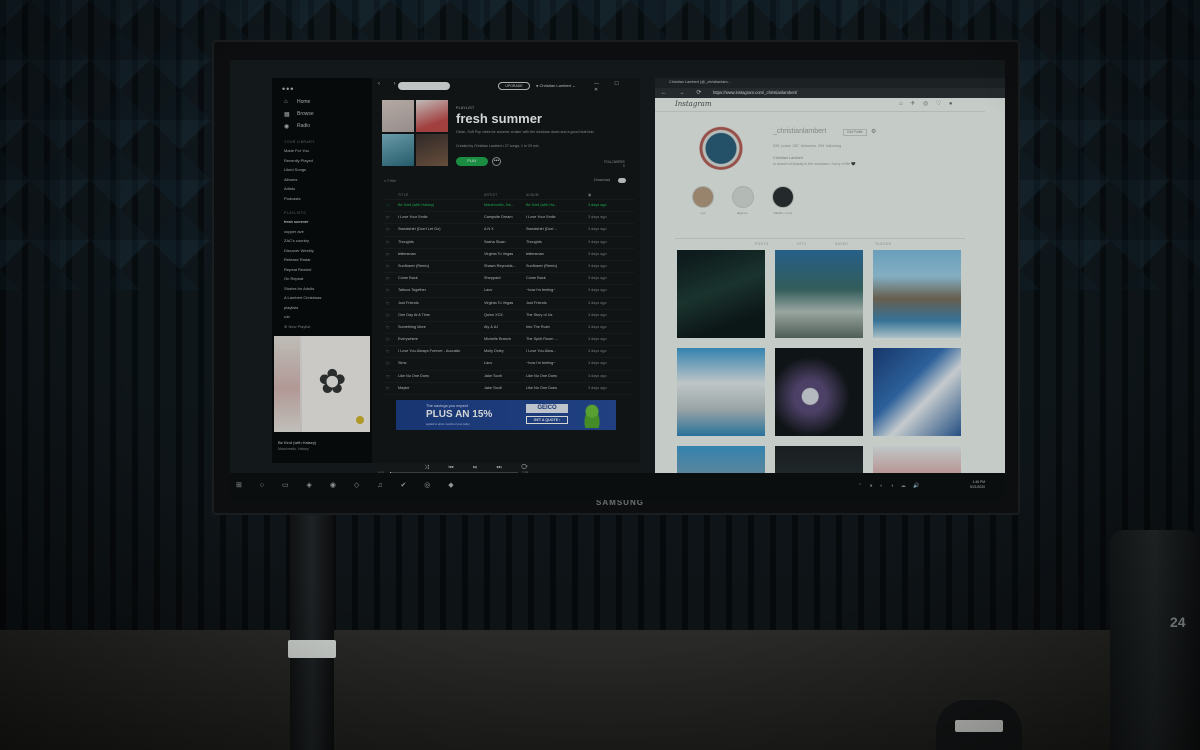  What do you see at coordinates (349, 485) in the screenshot?
I see `taskbar-app-icons: ⊞ ○ ▭ ◈ ◉ ◇ ♫ ✔ ◎ ◆` at bounding box center [349, 485].